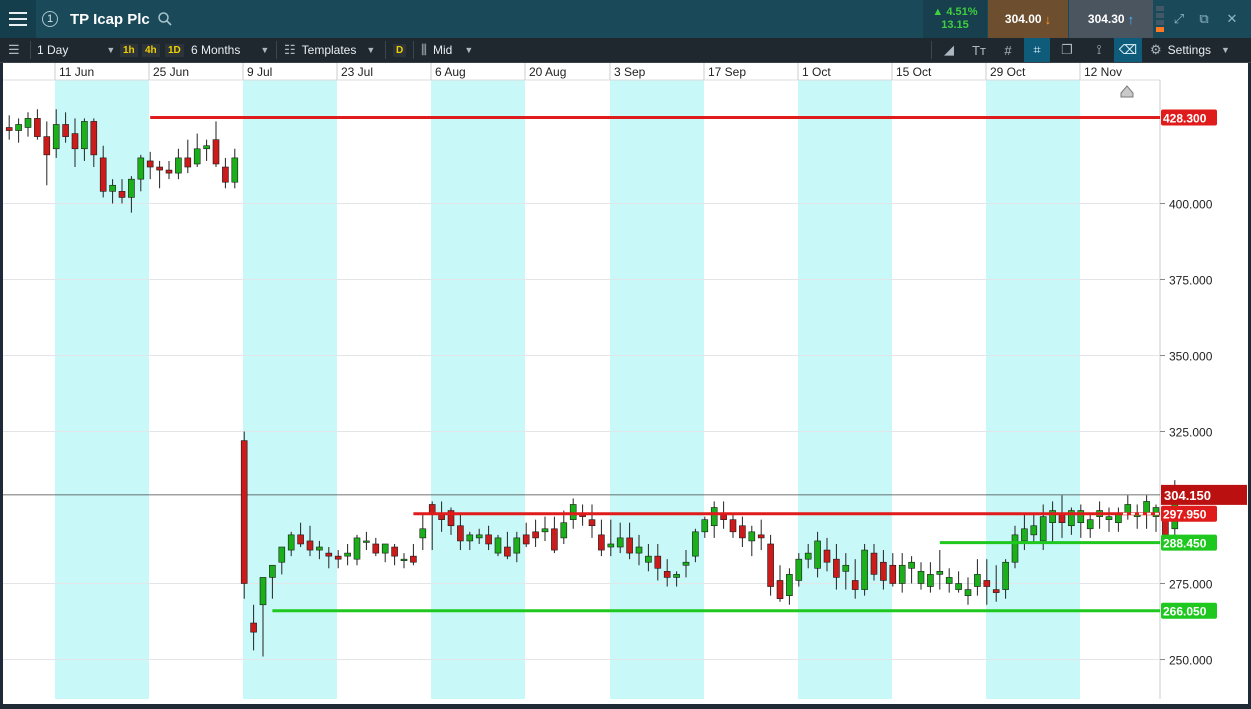 This screenshot has height=709, width=1251. Describe the element at coordinates (1103, 72) in the screenshot. I see `x-tick-label: 12 Nov` at that location.